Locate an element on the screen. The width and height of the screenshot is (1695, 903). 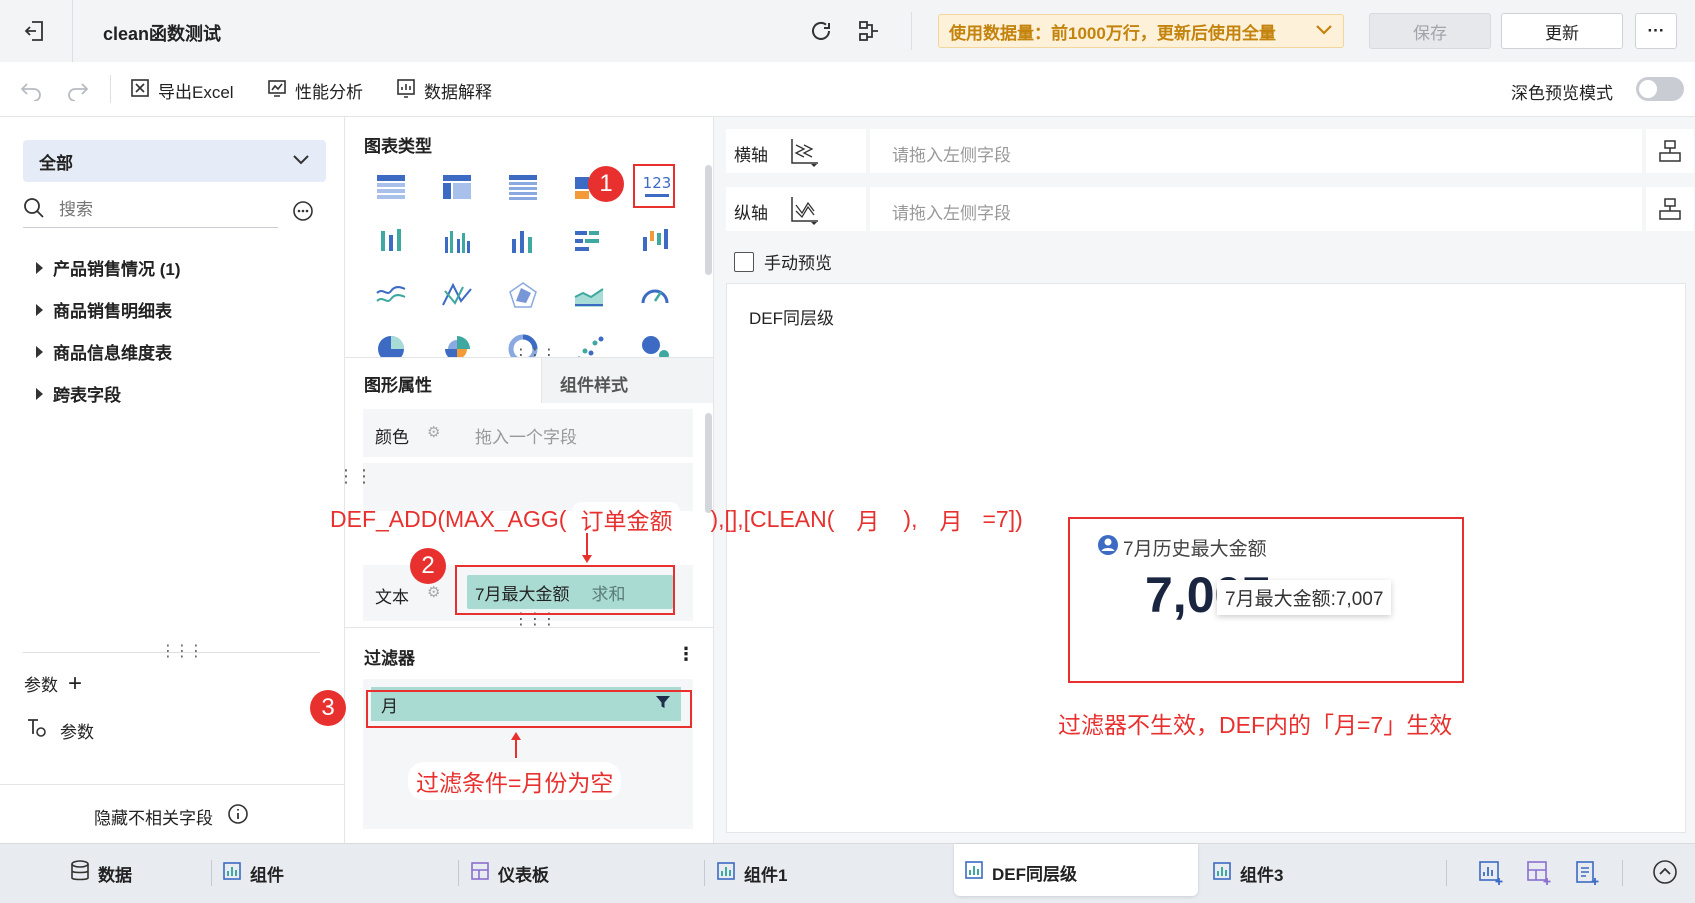
add-component-icon is located at coordinates (1491, 875).